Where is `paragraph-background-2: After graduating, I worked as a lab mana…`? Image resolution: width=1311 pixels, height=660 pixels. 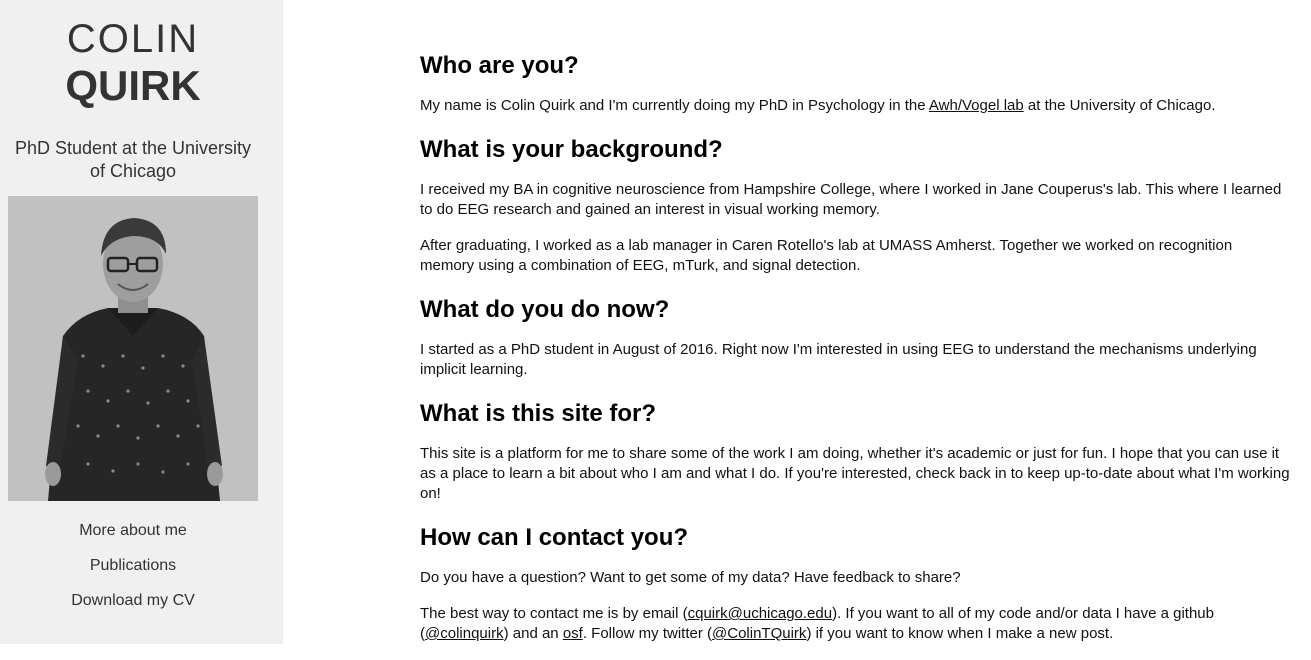
paragraph-background-2: After graduating, I worked as a lab mana… is located at coordinates (826, 255).